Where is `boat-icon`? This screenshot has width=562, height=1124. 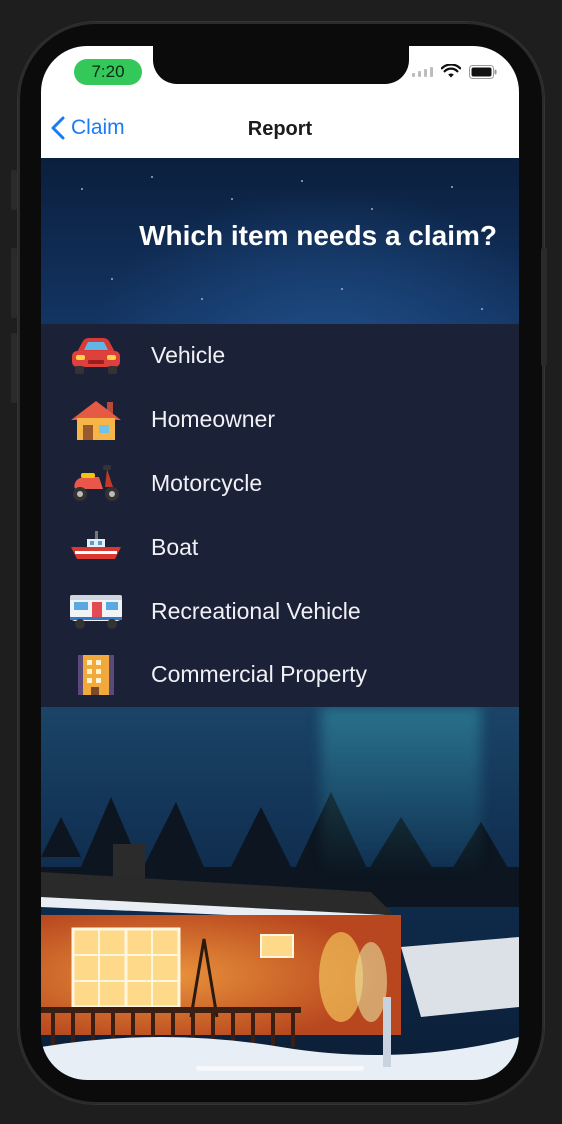 boat-icon is located at coordinates (96, 545).